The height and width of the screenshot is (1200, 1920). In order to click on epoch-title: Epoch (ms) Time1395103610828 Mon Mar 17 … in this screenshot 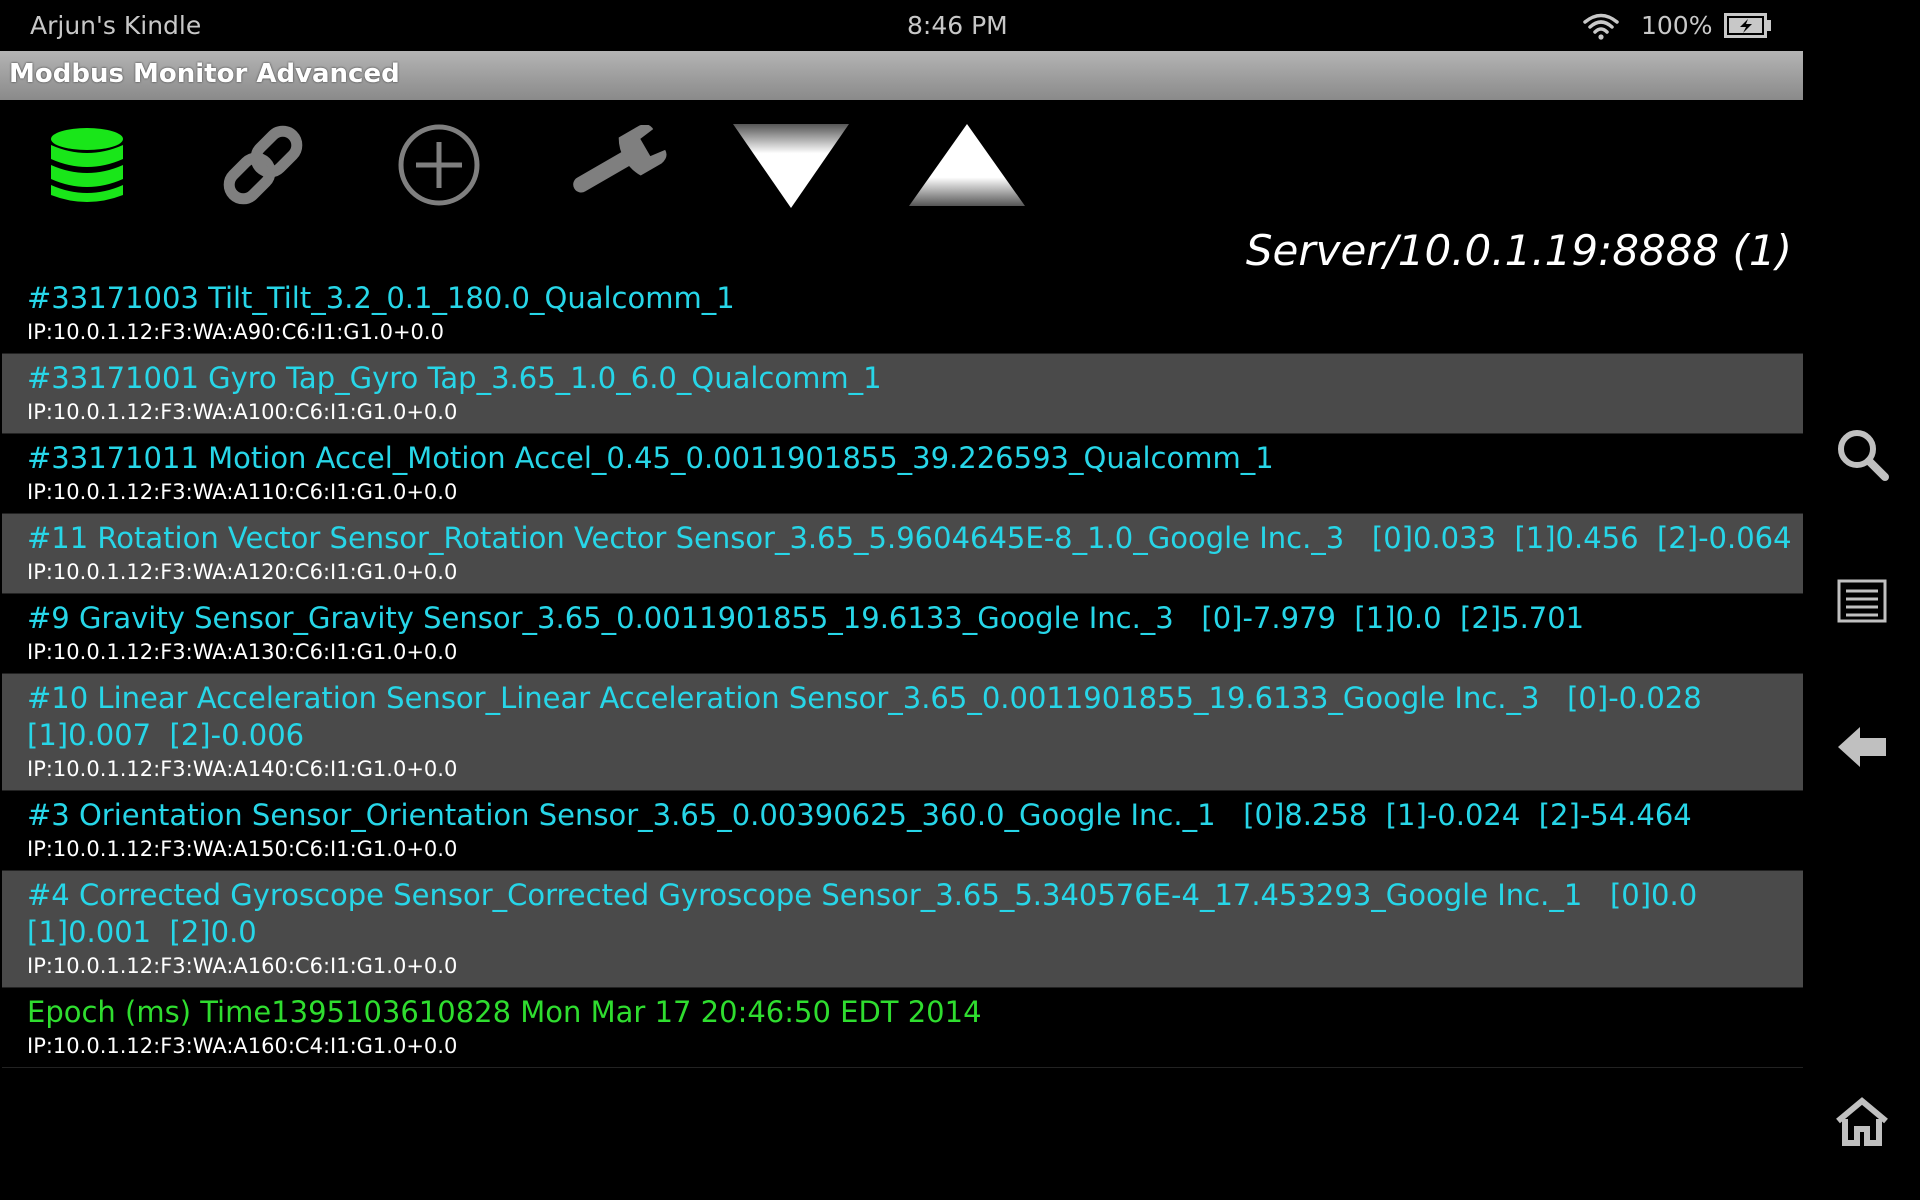, I will do `click(504, 1012)`.